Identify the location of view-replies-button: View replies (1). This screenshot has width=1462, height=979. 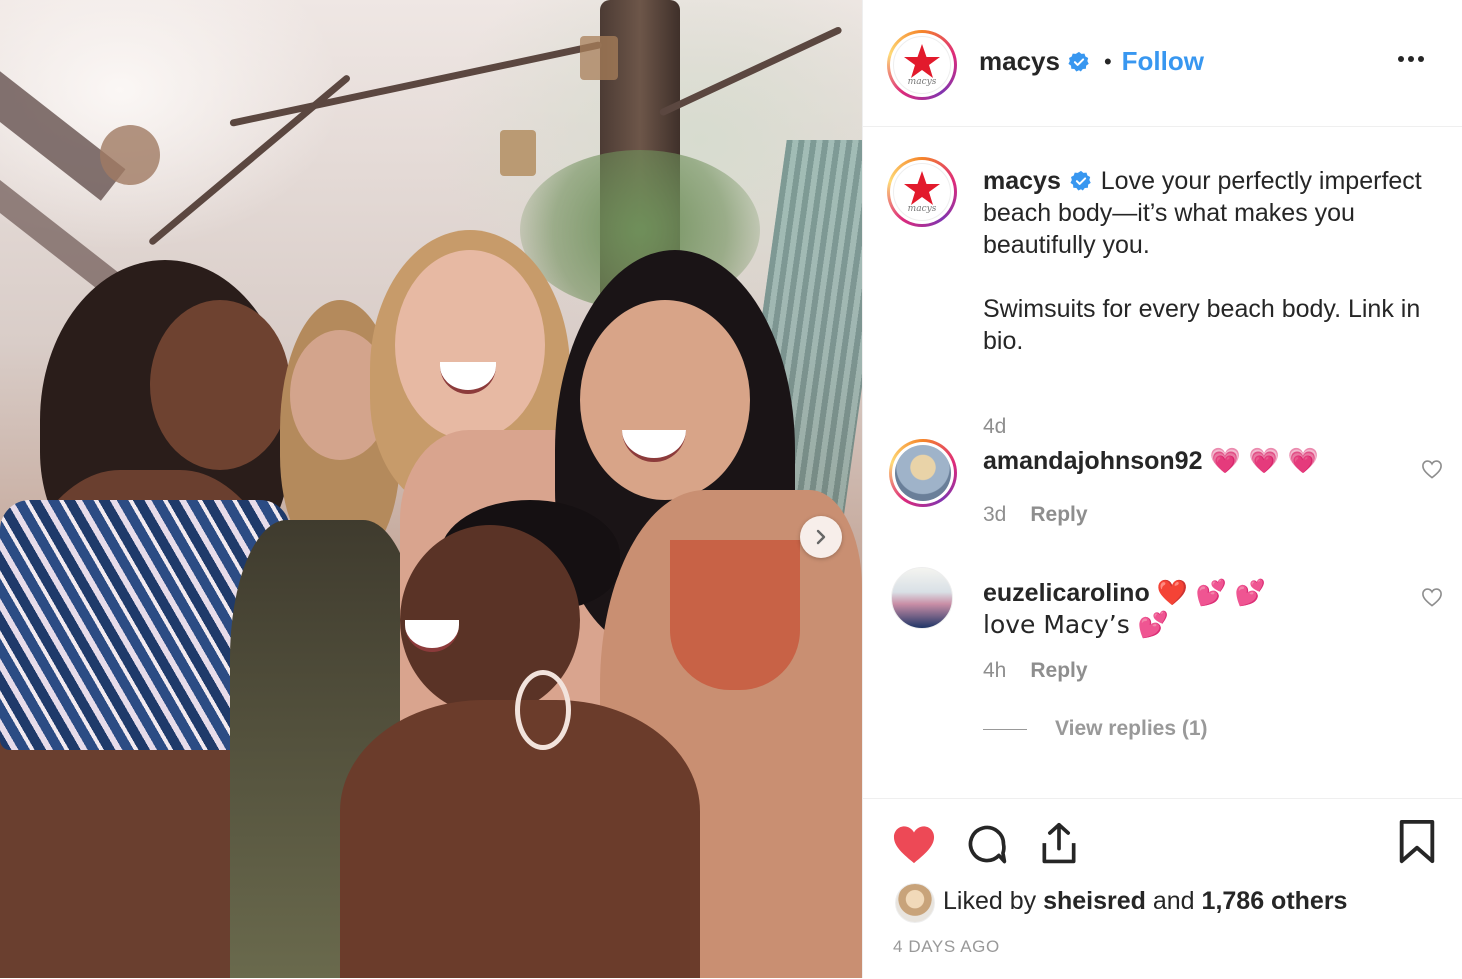
(1095, 729).